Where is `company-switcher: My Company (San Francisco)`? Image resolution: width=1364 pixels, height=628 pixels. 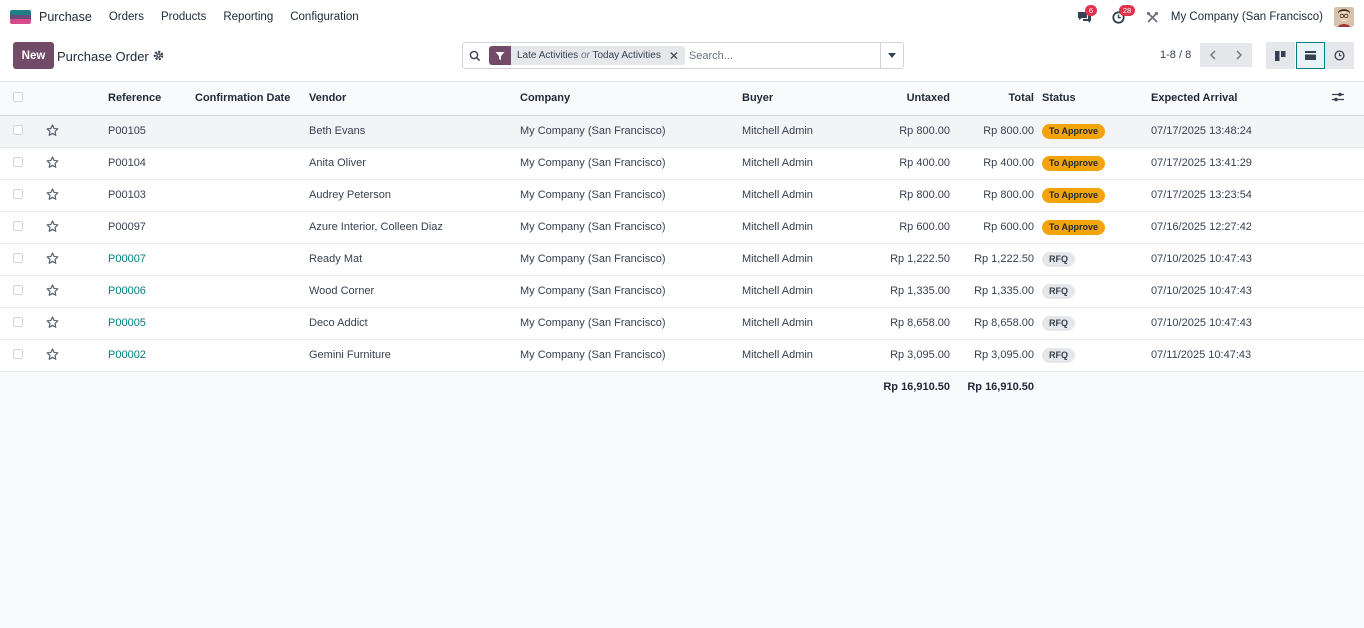 company-switcher: My Company (San Francisco) is located at coordinates (1247, 17).